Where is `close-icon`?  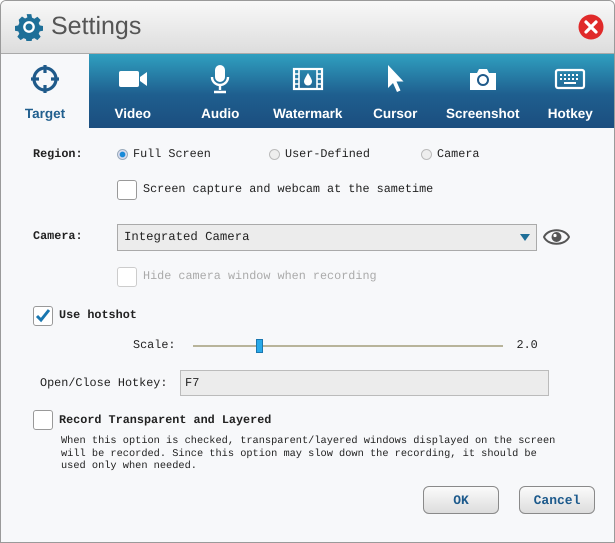 close-icon is located at coordinates (591, 27).